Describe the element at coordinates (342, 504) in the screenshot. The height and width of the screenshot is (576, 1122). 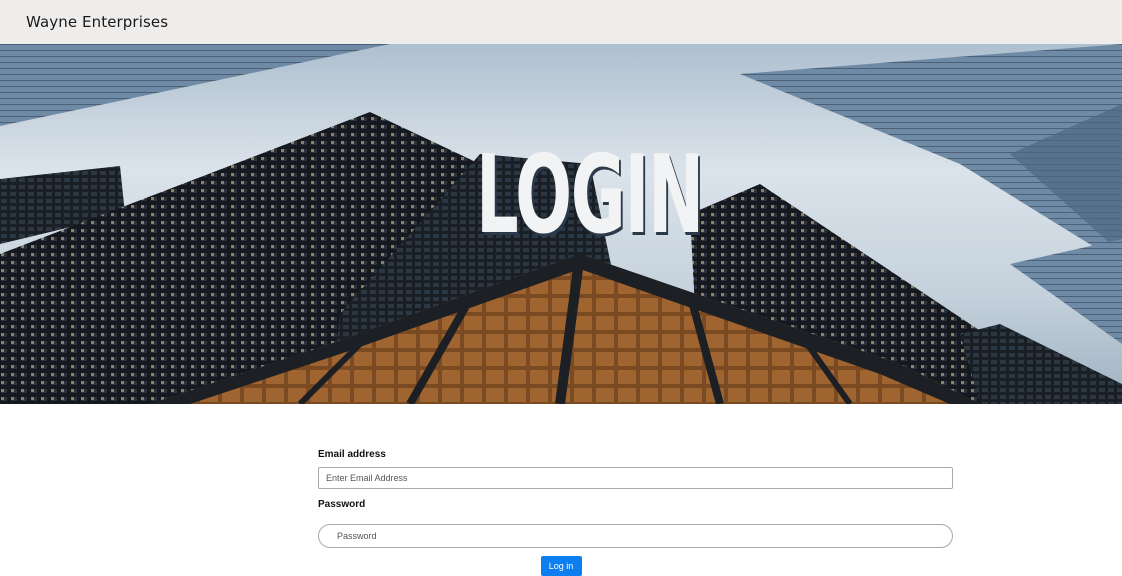
I see `password-label: Password` at that location.